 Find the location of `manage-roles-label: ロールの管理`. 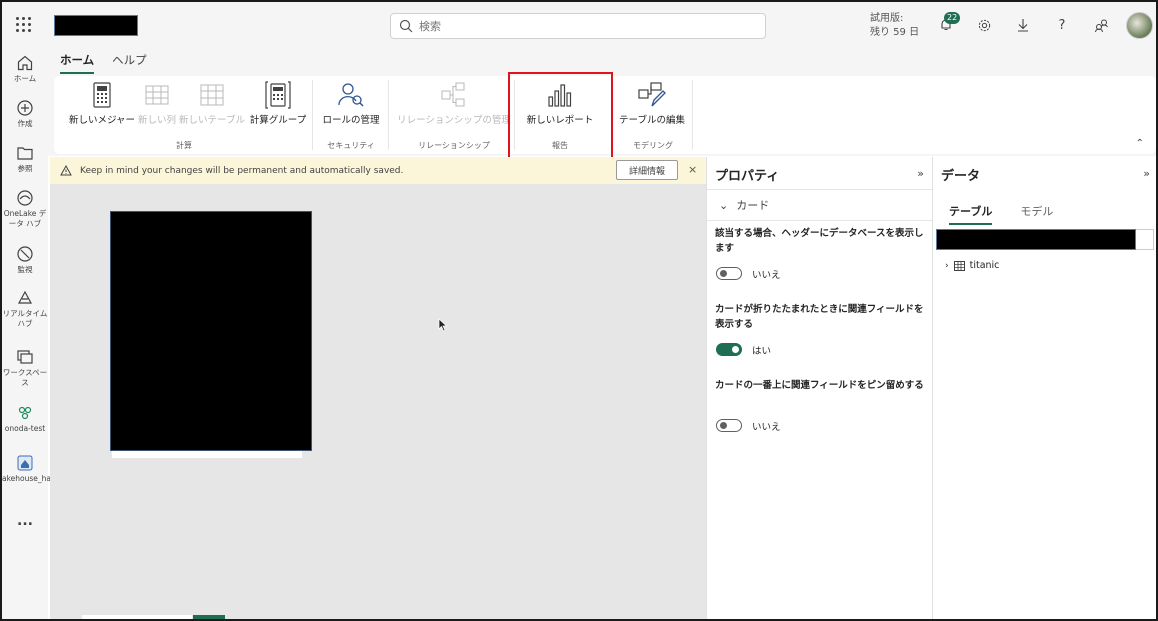

manage-roles-label: ロールの管理 is located at coordinates (351, 120).